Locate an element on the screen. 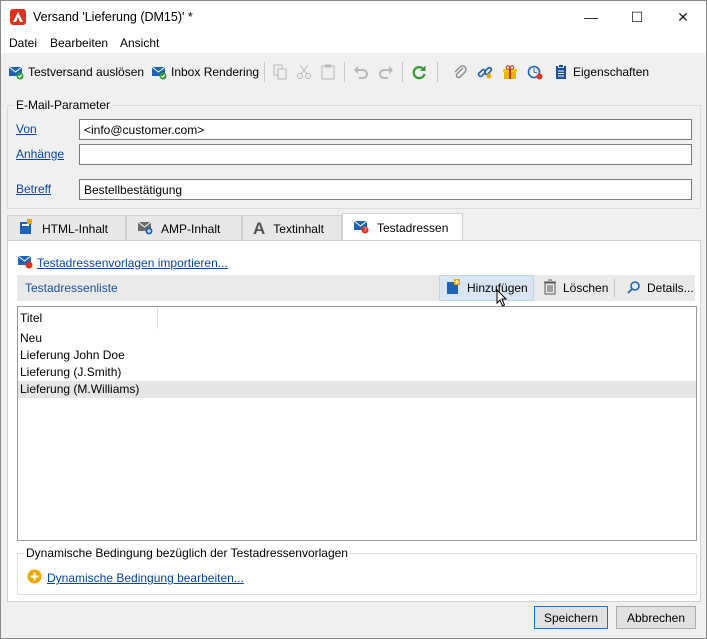 The height and width of the screenshot is (639, 707). cut-icon is located at coordinates (304, 72).